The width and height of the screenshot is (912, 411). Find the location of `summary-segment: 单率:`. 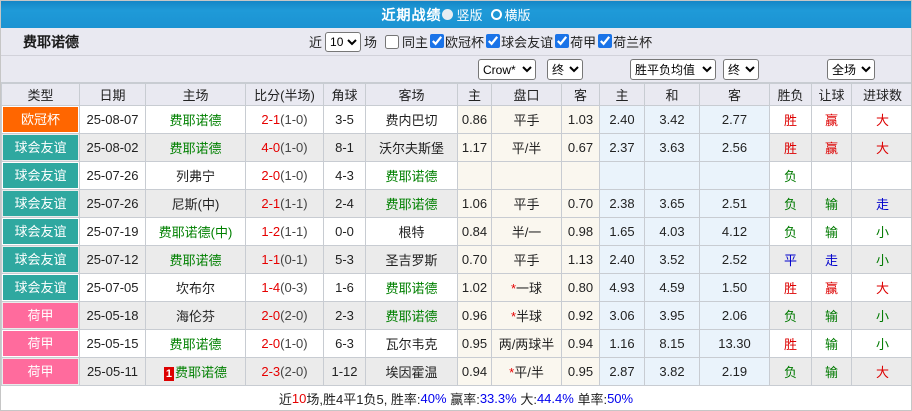

summary-segment: 单率: is located at coordinates (590, 399).